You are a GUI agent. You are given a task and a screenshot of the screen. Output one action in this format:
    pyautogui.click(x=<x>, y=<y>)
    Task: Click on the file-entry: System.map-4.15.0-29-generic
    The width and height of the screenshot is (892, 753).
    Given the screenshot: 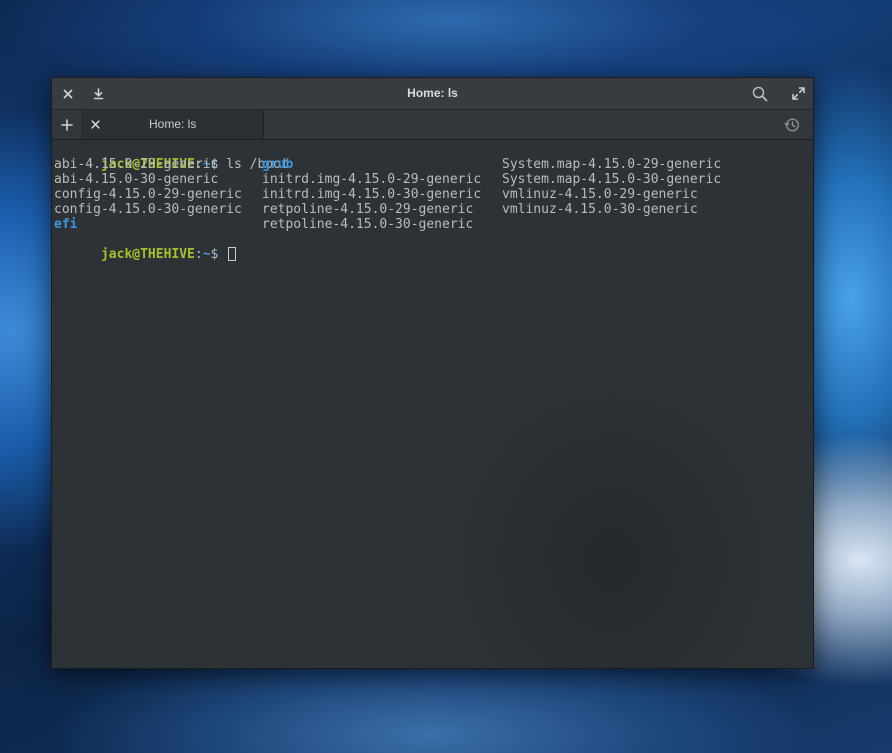 What is the action you would take?
    pyautogui.click(x=612, y=164)
    